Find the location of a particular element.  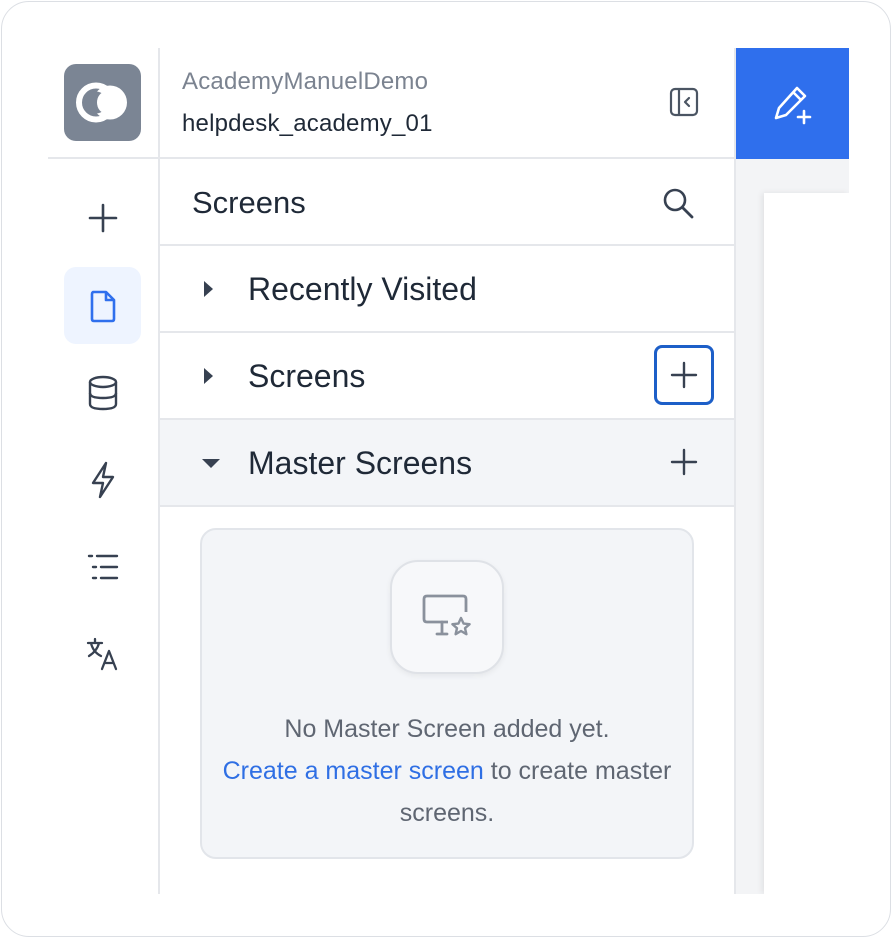

database-icon is located at coordinates (102, 392).